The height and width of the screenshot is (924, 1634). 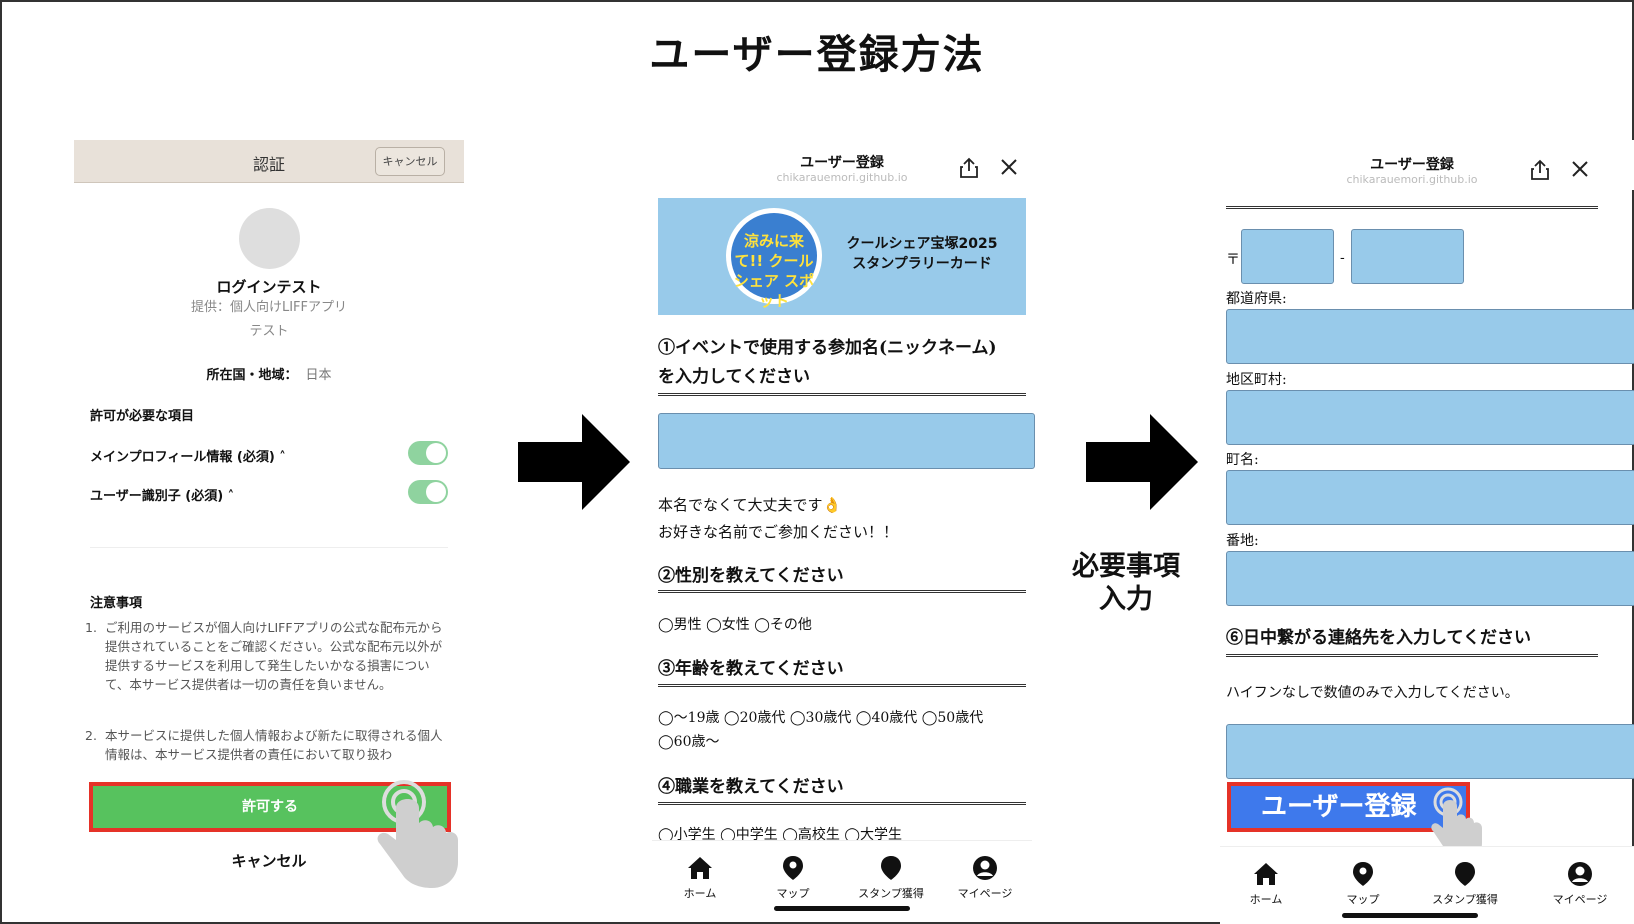 What do you see at coordinates (751, 576) in the screenshot?
I see `question-2: ②性別を教えてください` at bounding box center [751, 576].